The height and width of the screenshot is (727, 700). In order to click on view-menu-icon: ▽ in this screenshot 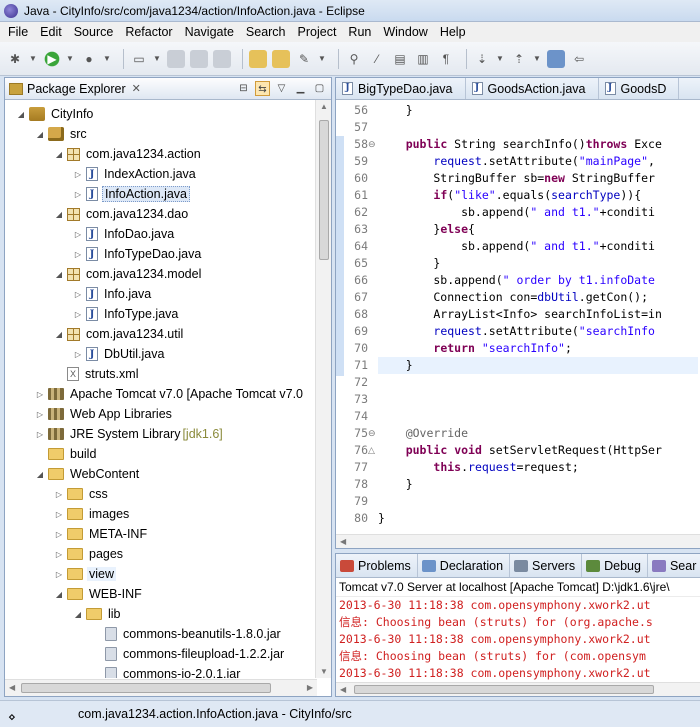, I will do `click(281, 88)`.